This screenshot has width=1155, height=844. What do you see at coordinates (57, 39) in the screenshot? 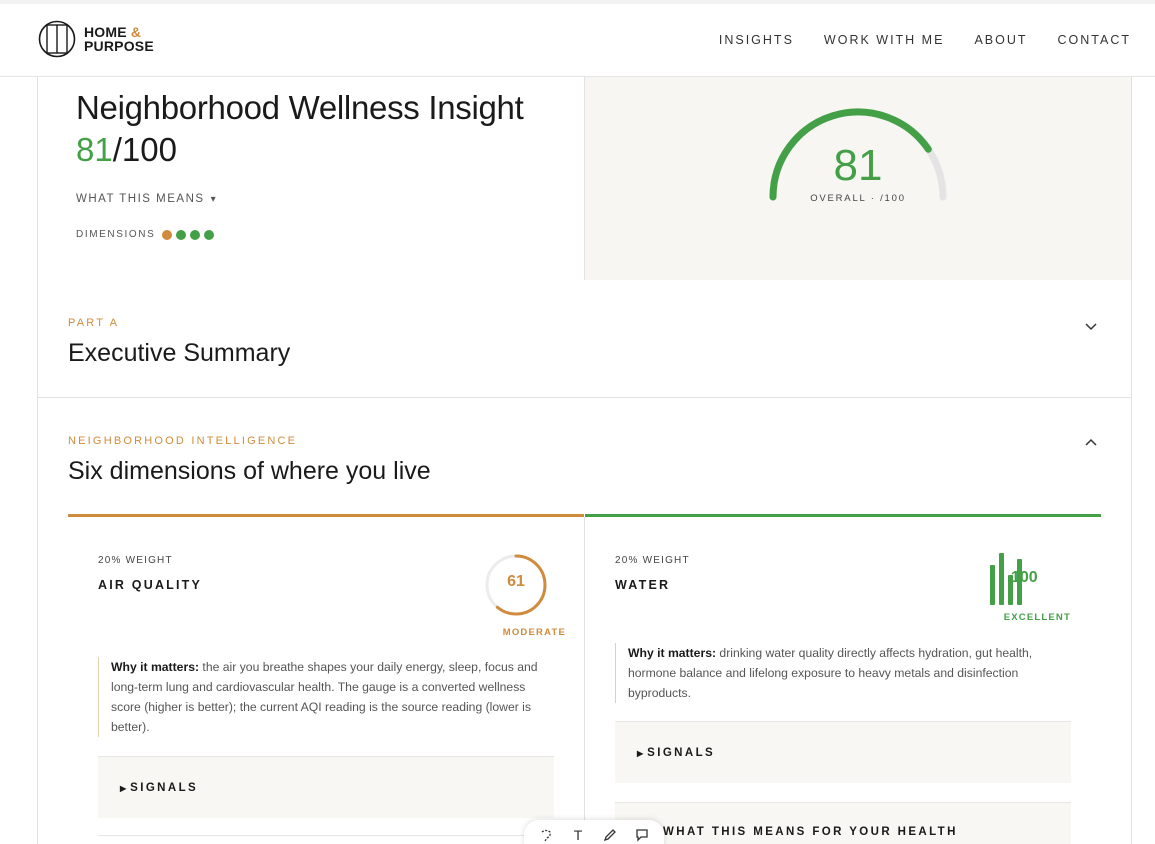
I see `logo-mark-icon` at bounding box center [57, 39].